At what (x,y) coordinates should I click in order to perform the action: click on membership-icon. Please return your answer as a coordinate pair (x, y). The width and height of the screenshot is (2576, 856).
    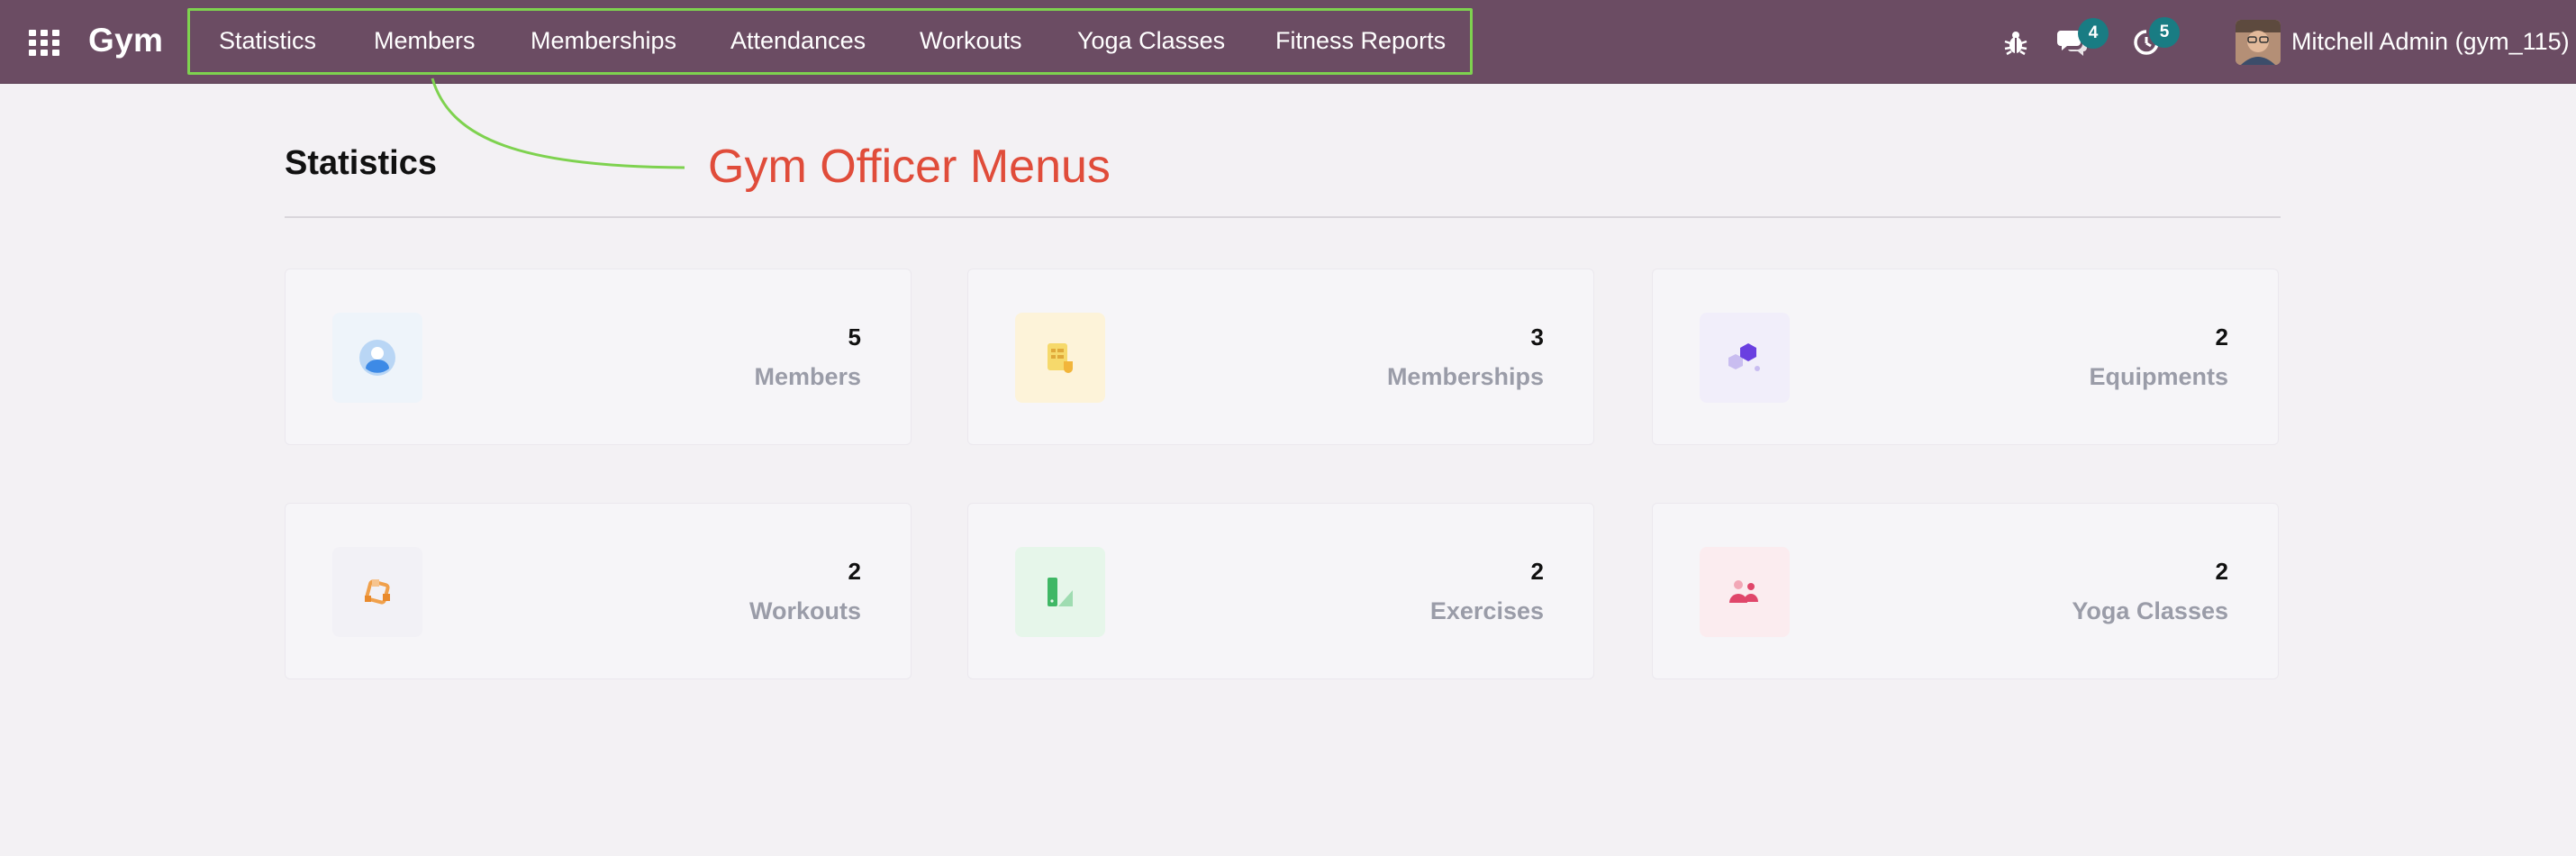
    Looking at the image, I should click on (1060, 358).